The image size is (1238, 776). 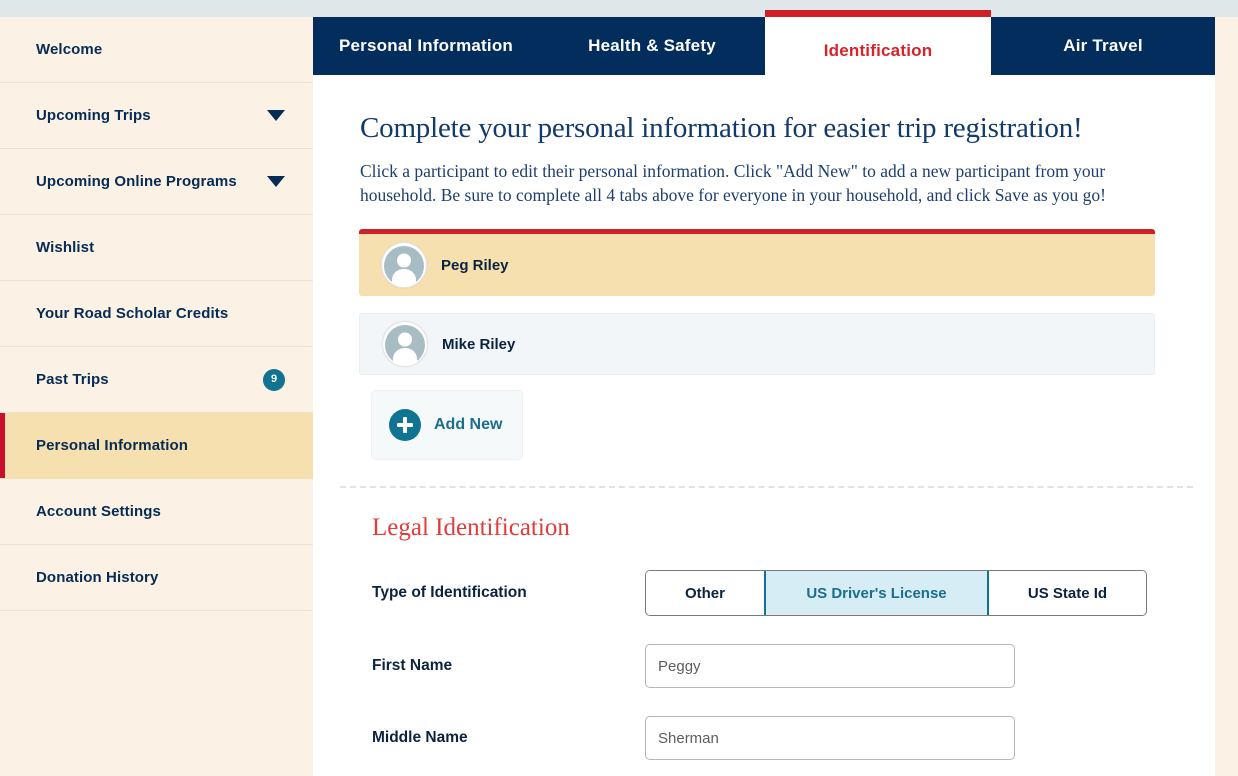 I want to click on sidebar-item-label: Donation History, so click(x=97, y=577).